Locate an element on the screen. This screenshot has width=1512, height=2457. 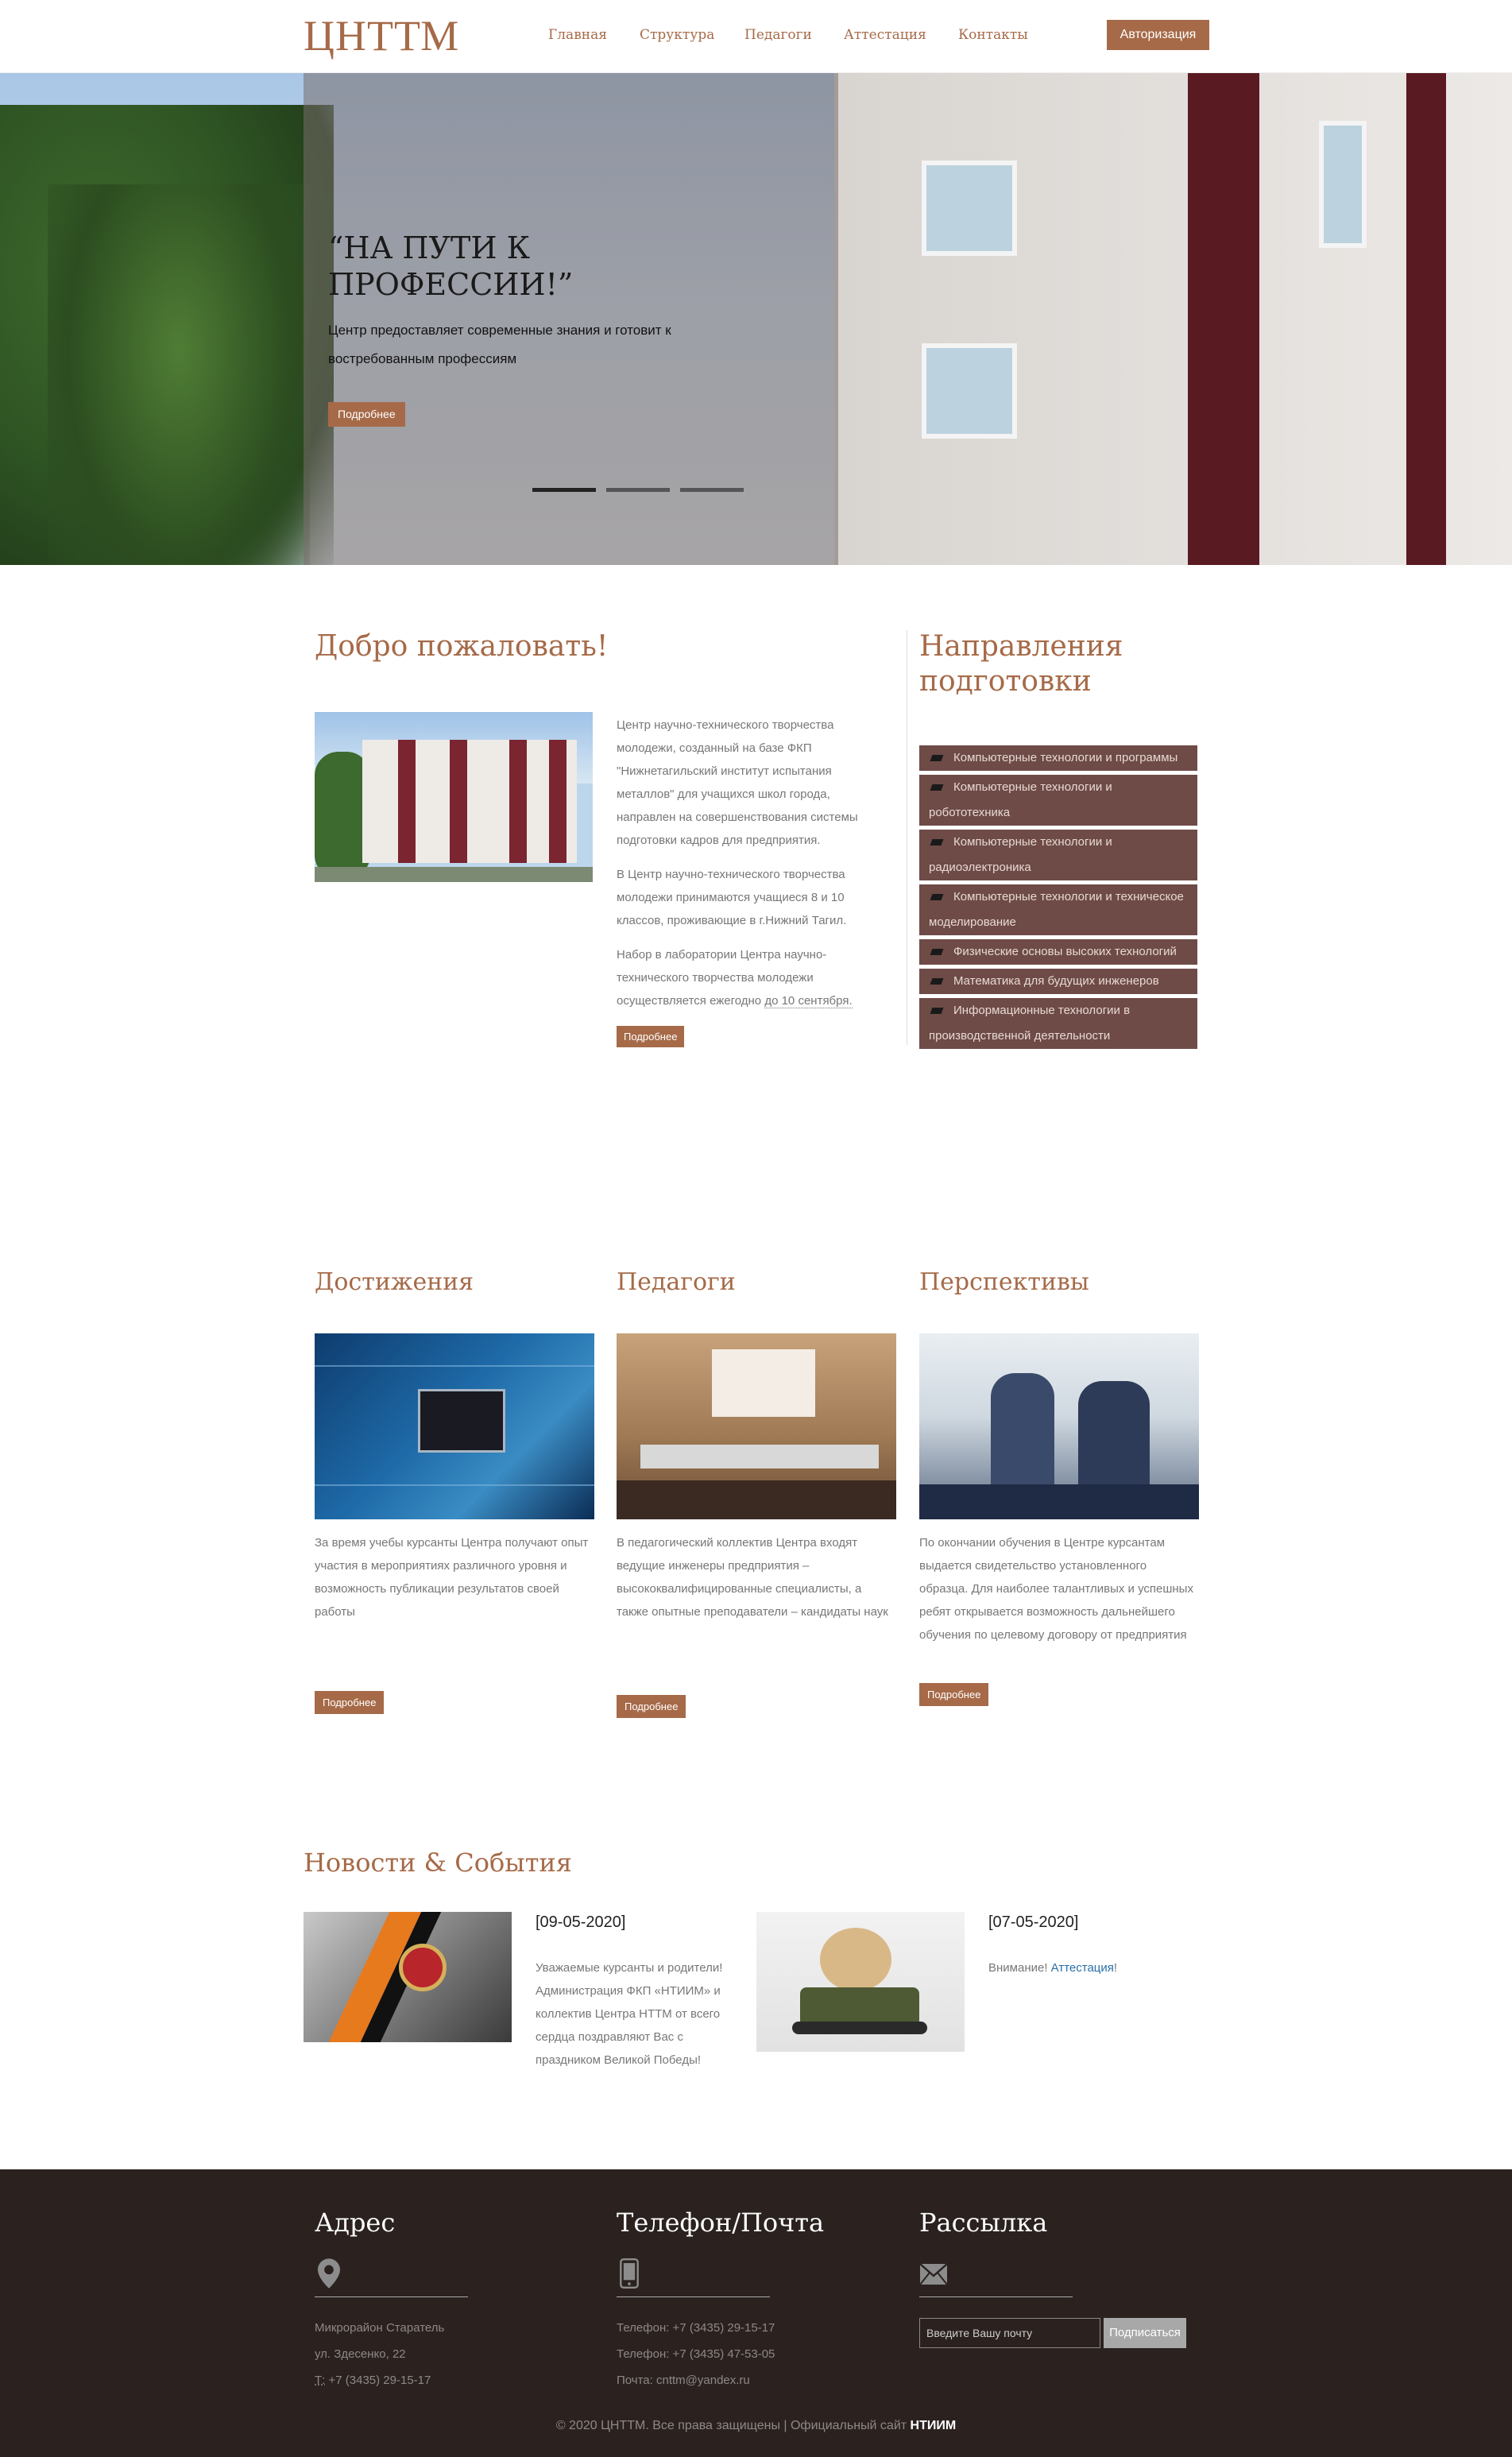
hero-more-button: Подробнее is located at coordinates (366, 414).